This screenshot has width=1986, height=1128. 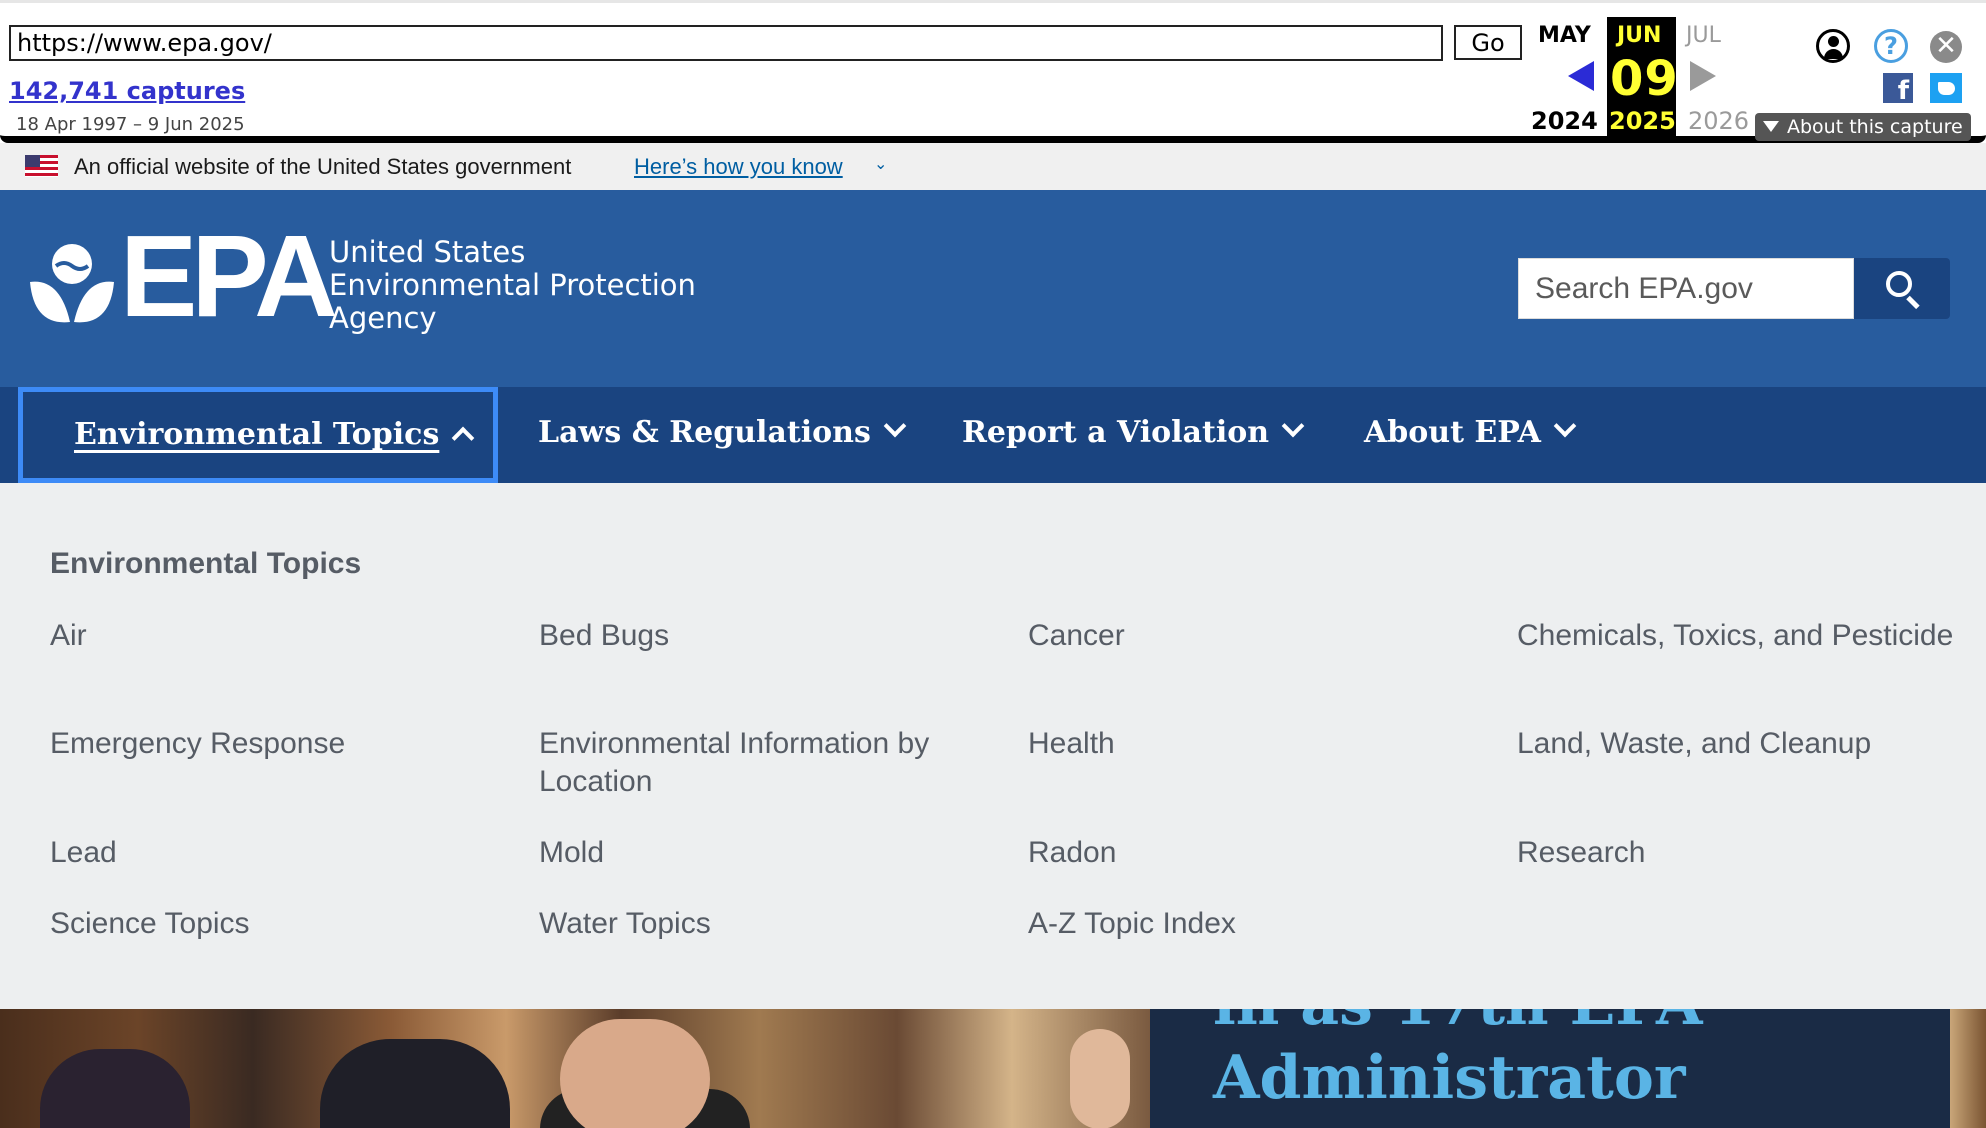 I want to click on nav-item-label: Environmental Topics, so click(x=257, y=434).